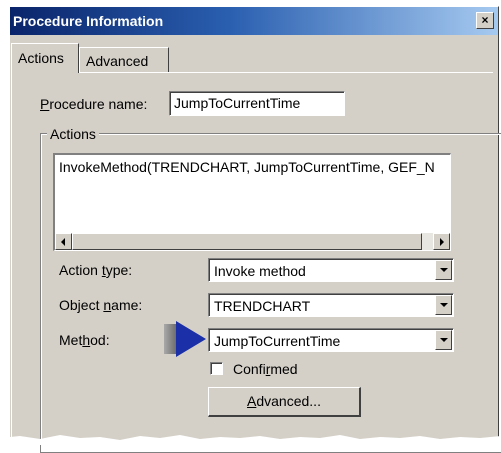  What do you see at coordinates (88, 21) in the screenshot?
I see `dialog-title: Procedure Information` at bounding box center [88, 21].